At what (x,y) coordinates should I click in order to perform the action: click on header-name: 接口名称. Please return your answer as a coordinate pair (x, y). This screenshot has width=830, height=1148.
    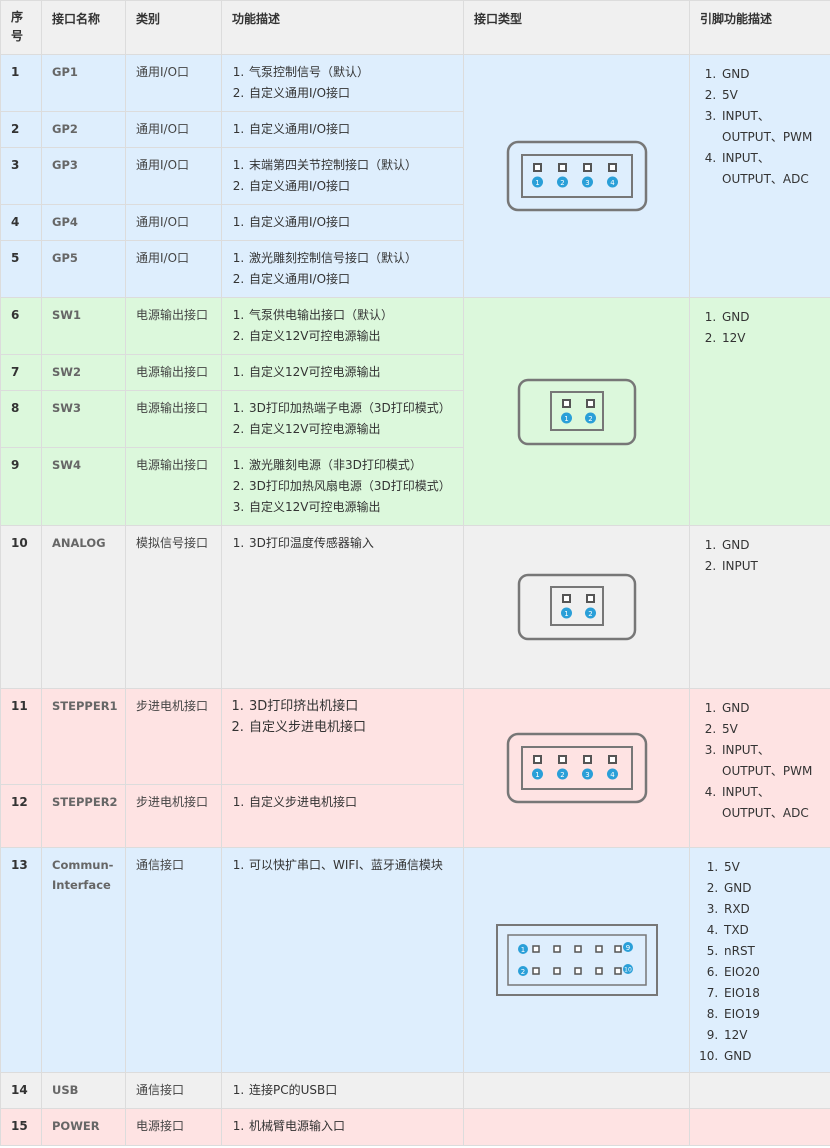
    Looking at the image, I should click on (83, 27).